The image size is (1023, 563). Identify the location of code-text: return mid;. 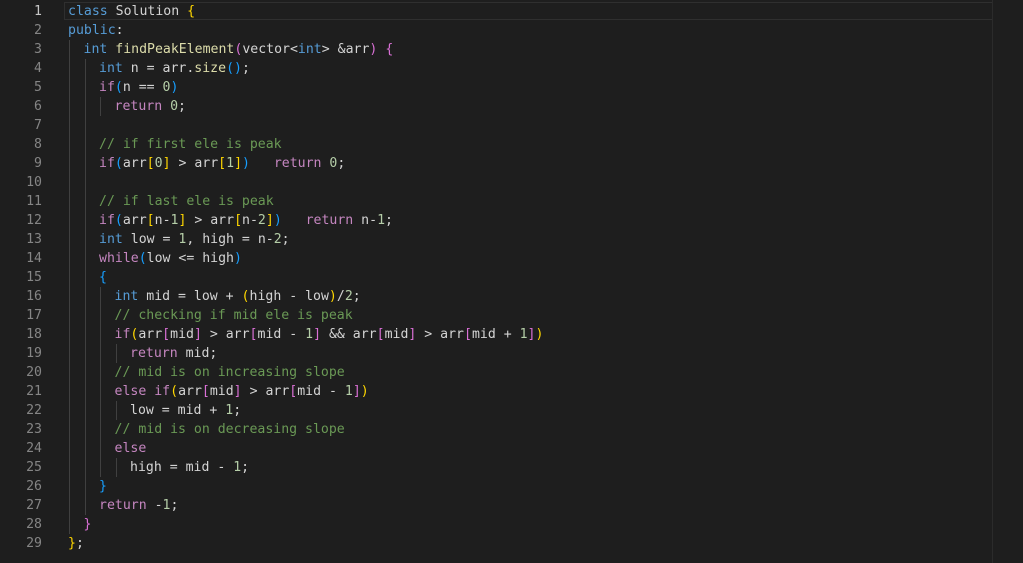
(173, 353).